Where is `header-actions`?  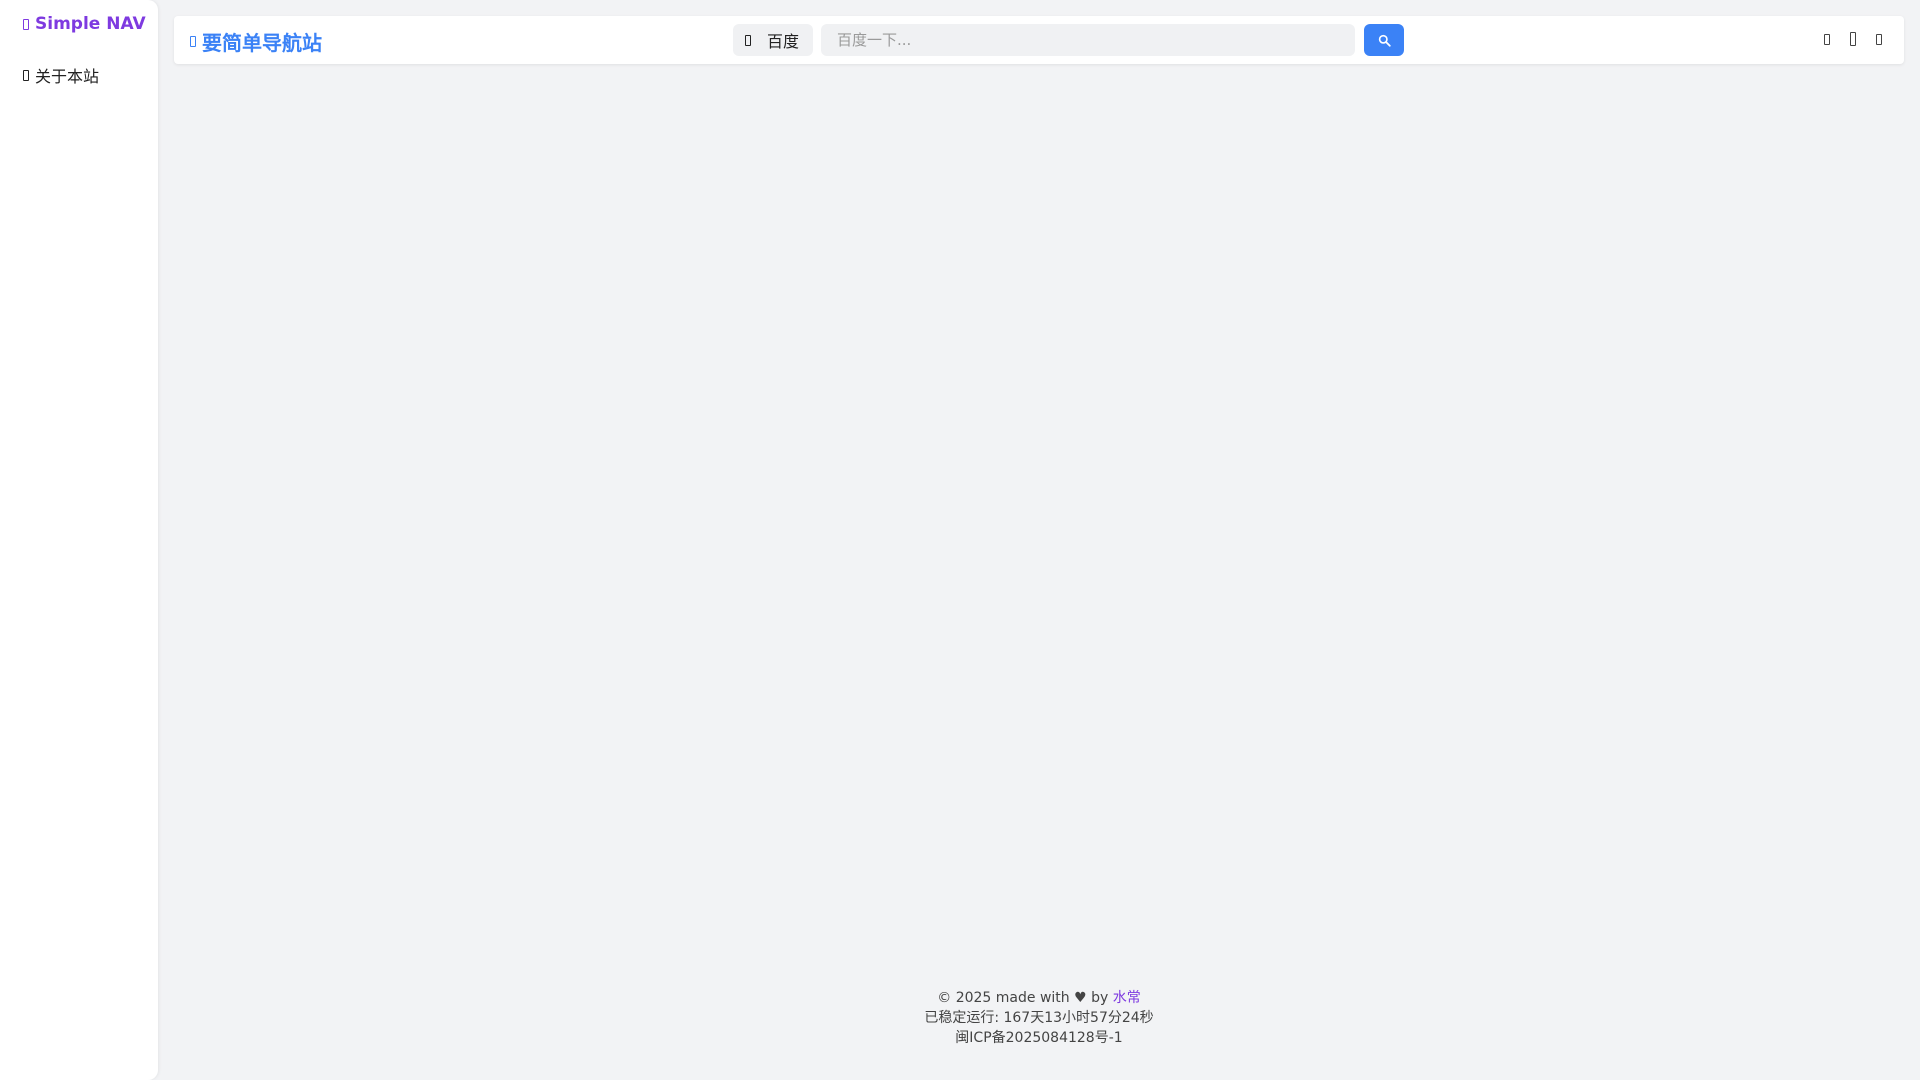 header-actions is located at coordinates (1853, 39).